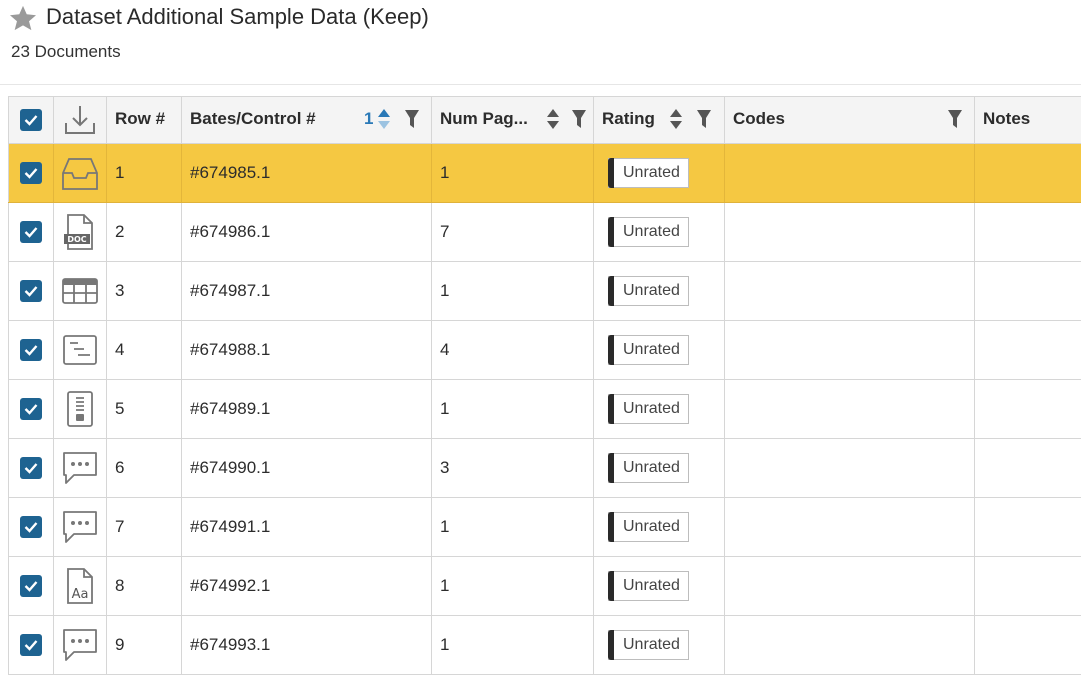 The width and height of the screenshot is (1081, 683). Describe the element at coordinates (384, 119) in the screenshot. I see `sort-ascending-icon` at that location.